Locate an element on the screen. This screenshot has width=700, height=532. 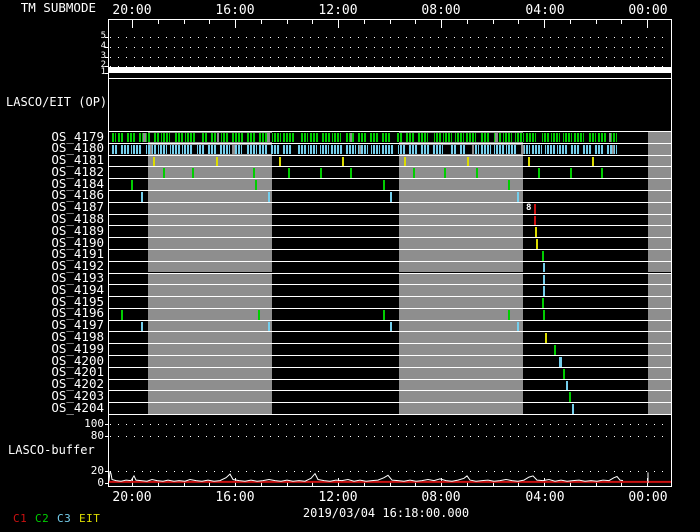
os-row: 8 is located at coordinates (390, 207).